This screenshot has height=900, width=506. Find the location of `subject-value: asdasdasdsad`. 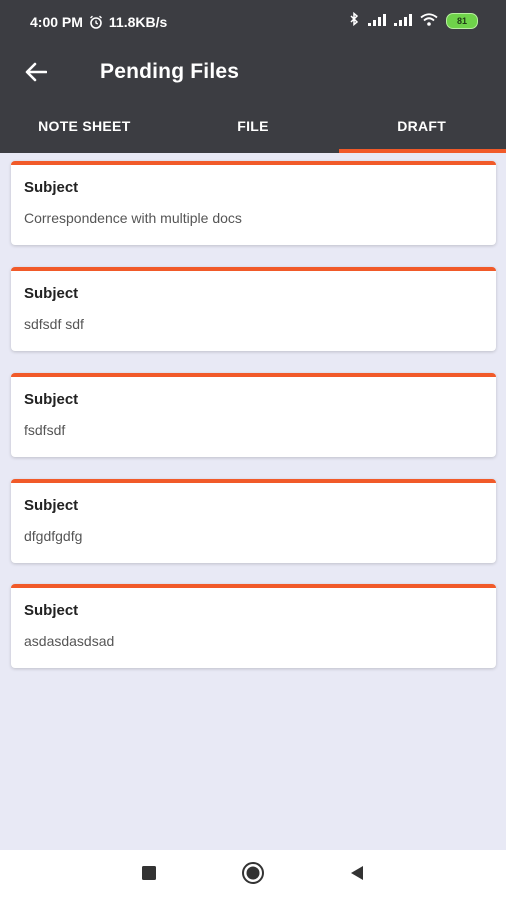

subject-value: asdasdasdsad is located at coordinates (69, 641).